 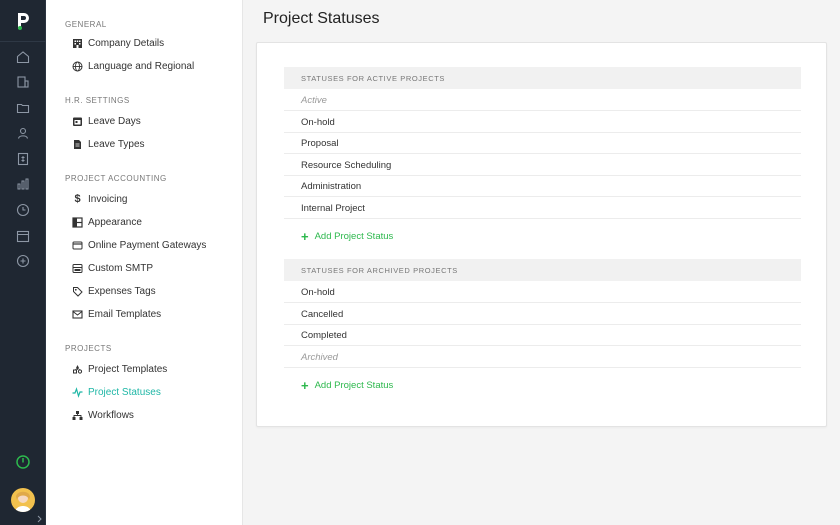 I want to click on nav-online-payment-gateways: Online Payment Gateways, so click(x=139, y=245).